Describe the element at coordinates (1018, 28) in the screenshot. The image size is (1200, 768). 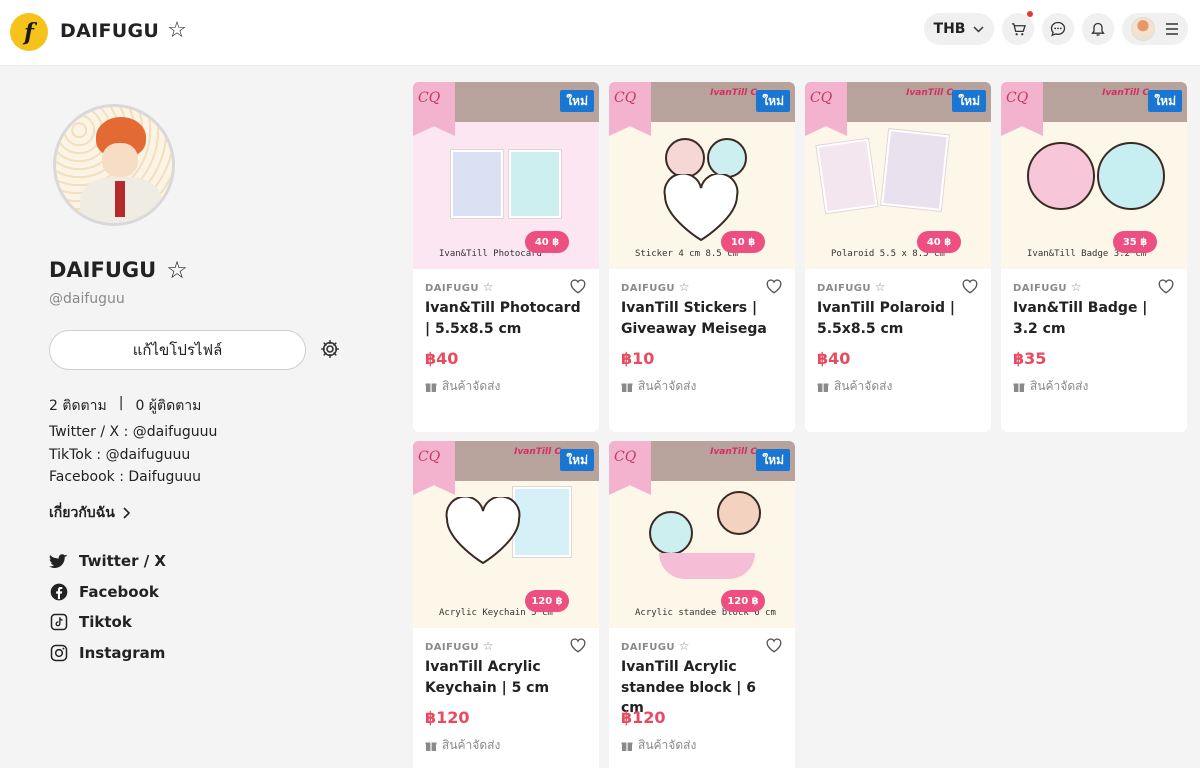
I see `cart-button` at that location.